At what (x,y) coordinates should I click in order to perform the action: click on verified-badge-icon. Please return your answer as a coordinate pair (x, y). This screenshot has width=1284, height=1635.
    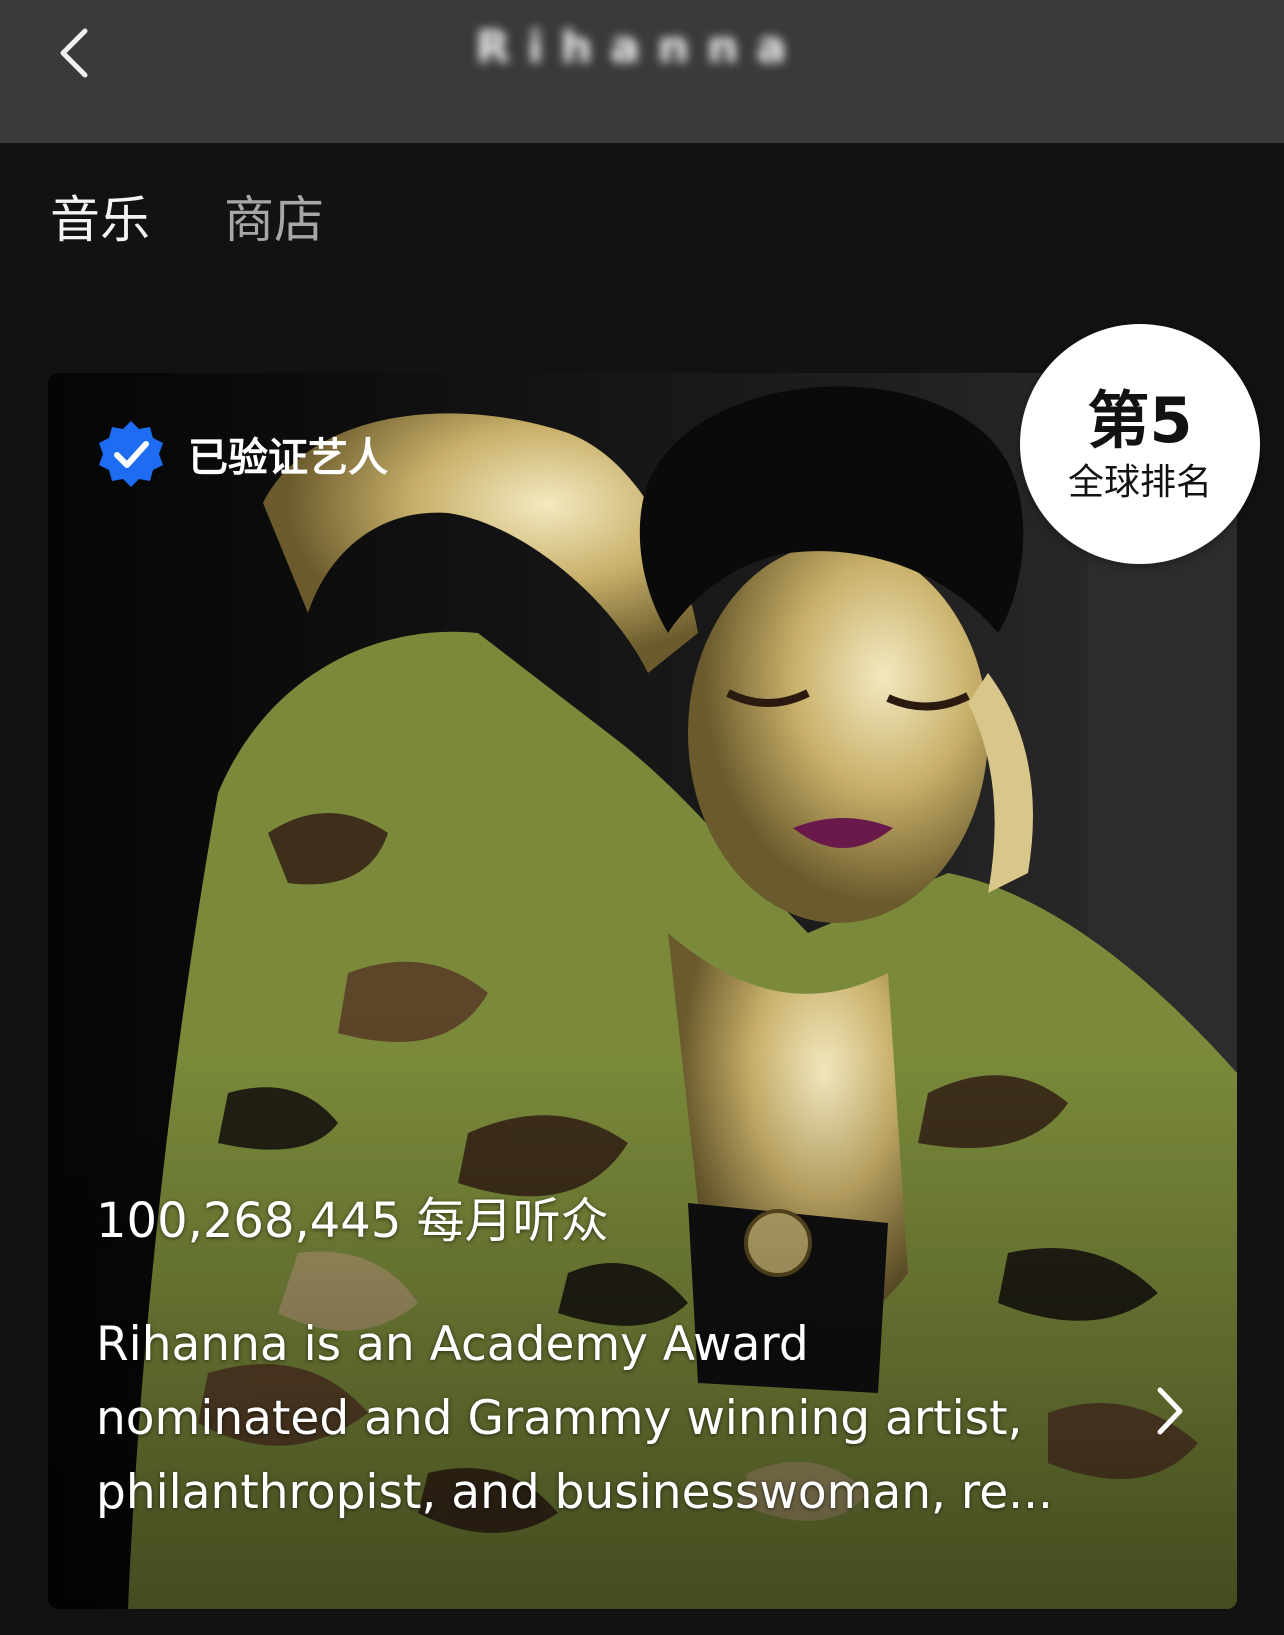
    Looking at the image, I should click on (131, 454).